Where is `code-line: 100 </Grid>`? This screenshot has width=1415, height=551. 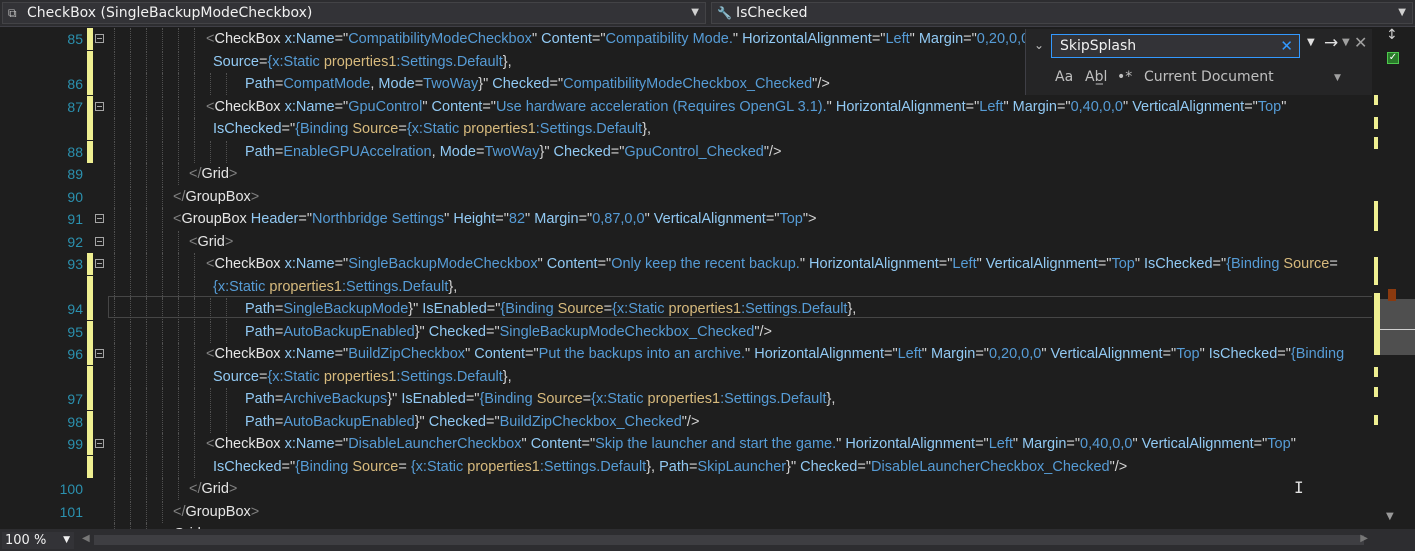
code-line: 100 </Grid> is located at coordinates (686, 489).